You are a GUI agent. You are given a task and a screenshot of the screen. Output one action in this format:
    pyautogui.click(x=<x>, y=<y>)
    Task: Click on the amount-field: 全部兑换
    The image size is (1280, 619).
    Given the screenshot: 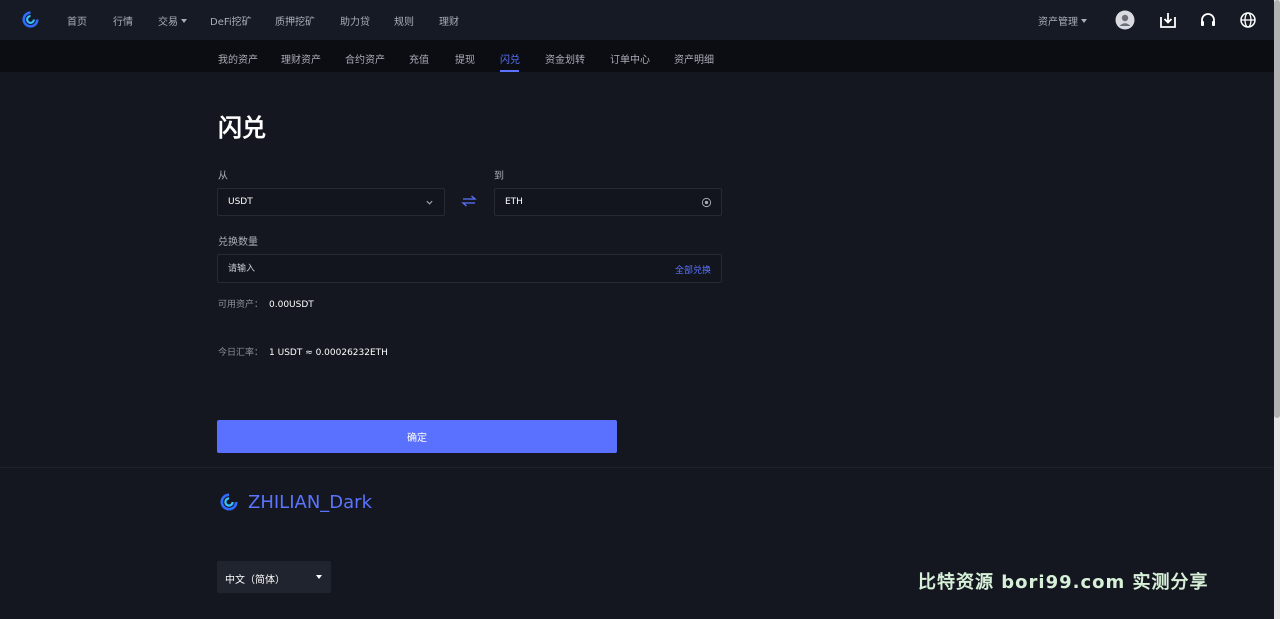 What is the action you would take?
    pyautogui.click(x=469, y=268)
    